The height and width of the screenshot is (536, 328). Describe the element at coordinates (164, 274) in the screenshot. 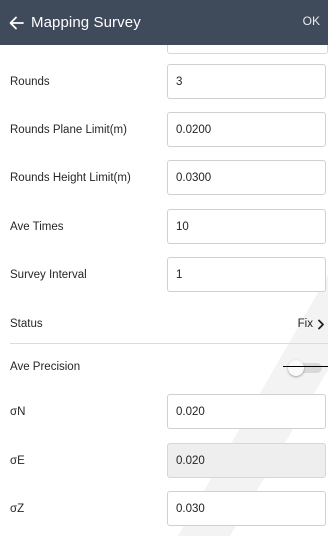

I see `survey-interval-row: Survey Interval 1` at that location.